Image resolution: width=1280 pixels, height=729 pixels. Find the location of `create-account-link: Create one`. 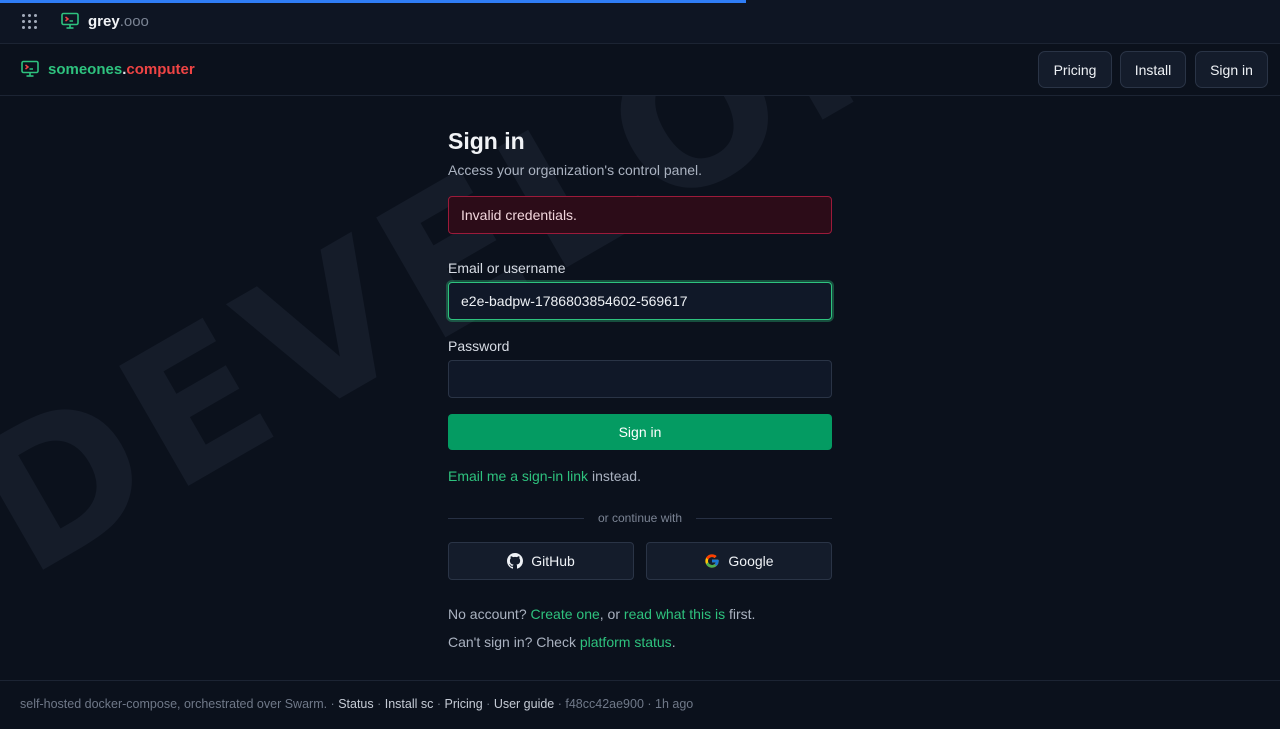

create-account-link: Create one is located at coordinates (565, 614).